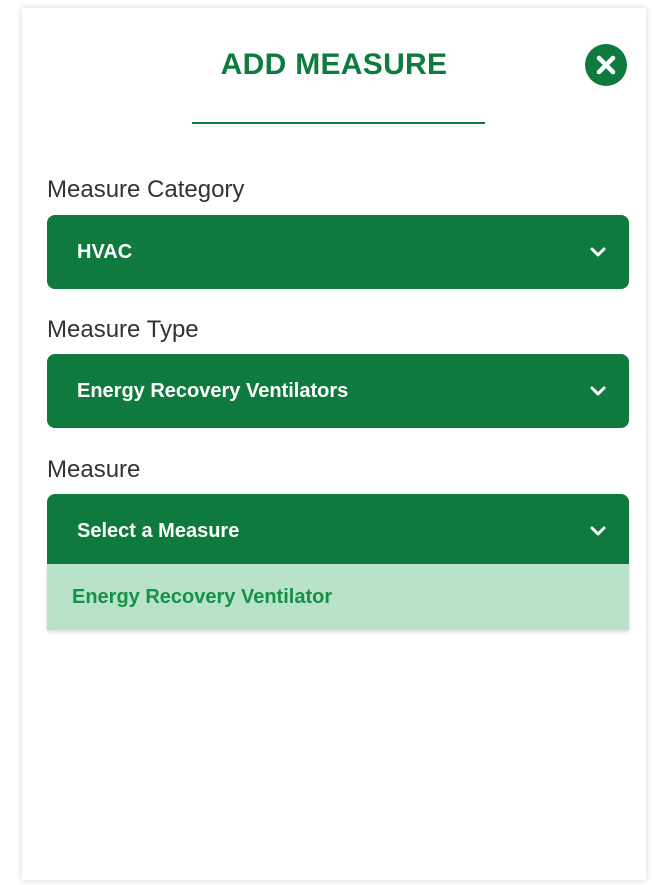 This screenshot has width=657, height=885. I want to click on measure-dropdown-list: Energy Recovery Ventilator, so click(338, 597).